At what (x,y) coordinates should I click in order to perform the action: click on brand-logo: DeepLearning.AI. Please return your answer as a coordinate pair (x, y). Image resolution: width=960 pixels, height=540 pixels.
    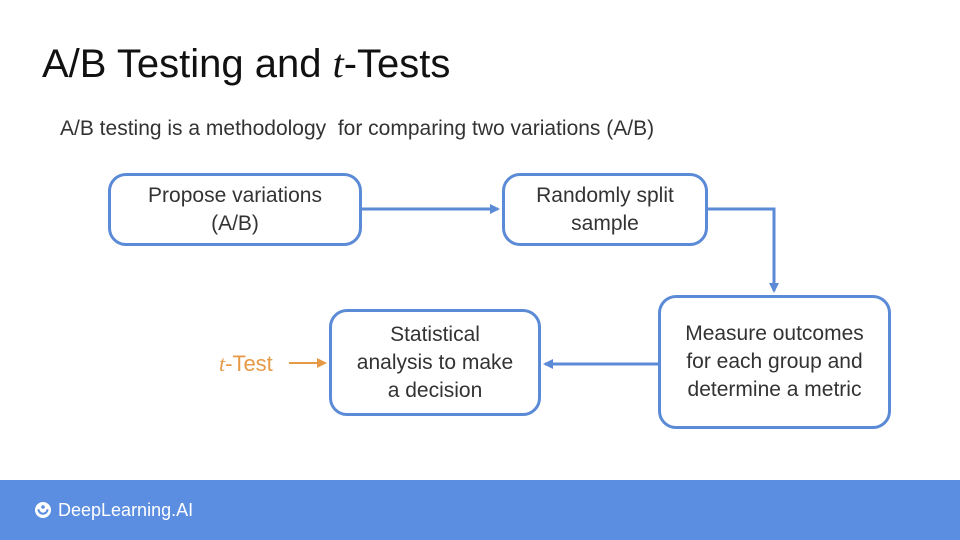
    Looking at the image, I should click on (113, 510).